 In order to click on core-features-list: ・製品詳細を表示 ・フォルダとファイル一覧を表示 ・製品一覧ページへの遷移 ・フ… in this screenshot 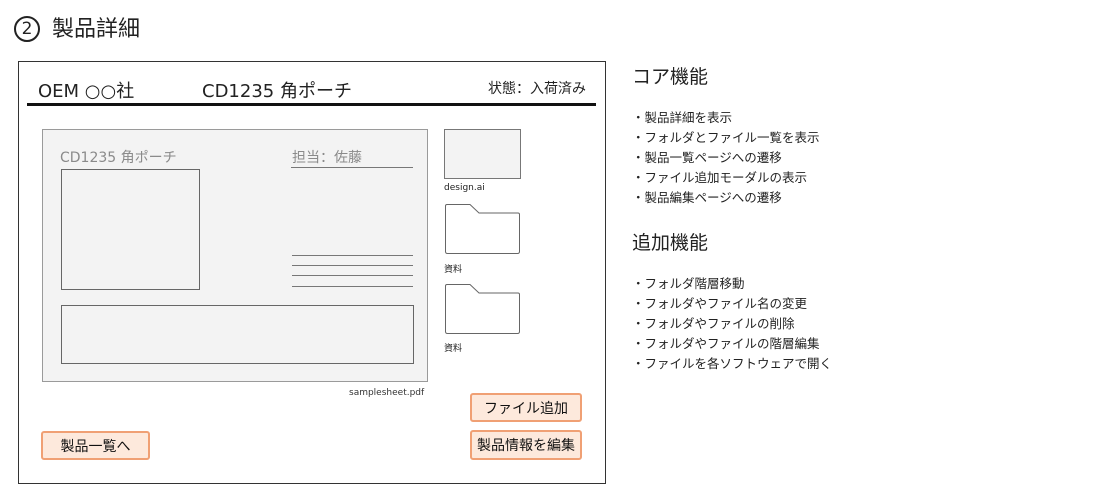, I will do `click(726, 158)`.